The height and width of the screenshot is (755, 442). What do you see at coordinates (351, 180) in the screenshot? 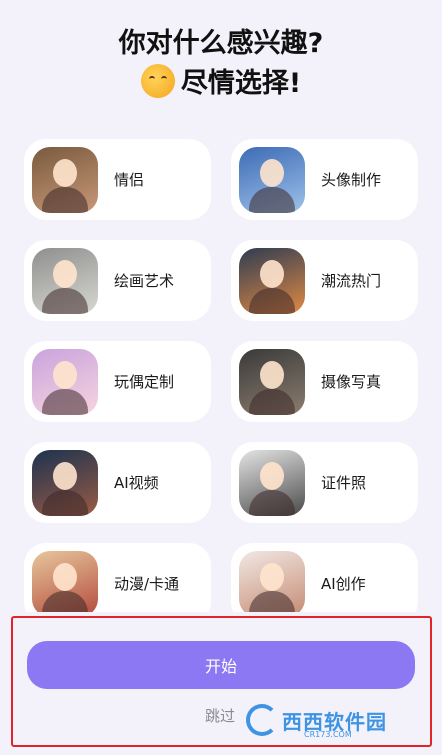
I see `interest-label: 头像制作` at bounding box center [351, 180].